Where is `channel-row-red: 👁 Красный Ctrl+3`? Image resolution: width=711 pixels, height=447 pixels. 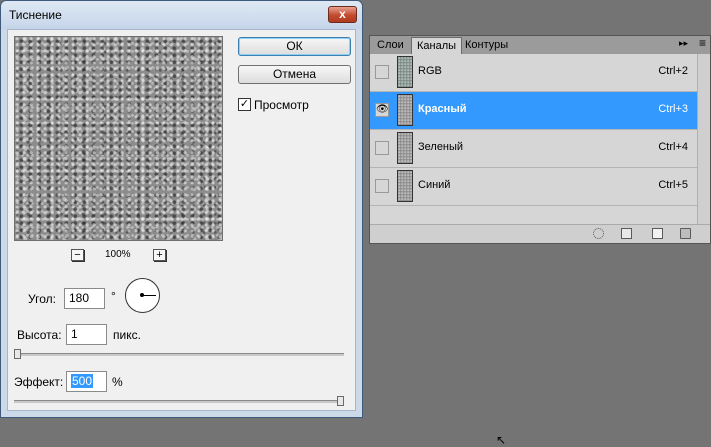
channel-row-red: 👁 Красный Ctrl+3 is located at coordinates (534, 111).